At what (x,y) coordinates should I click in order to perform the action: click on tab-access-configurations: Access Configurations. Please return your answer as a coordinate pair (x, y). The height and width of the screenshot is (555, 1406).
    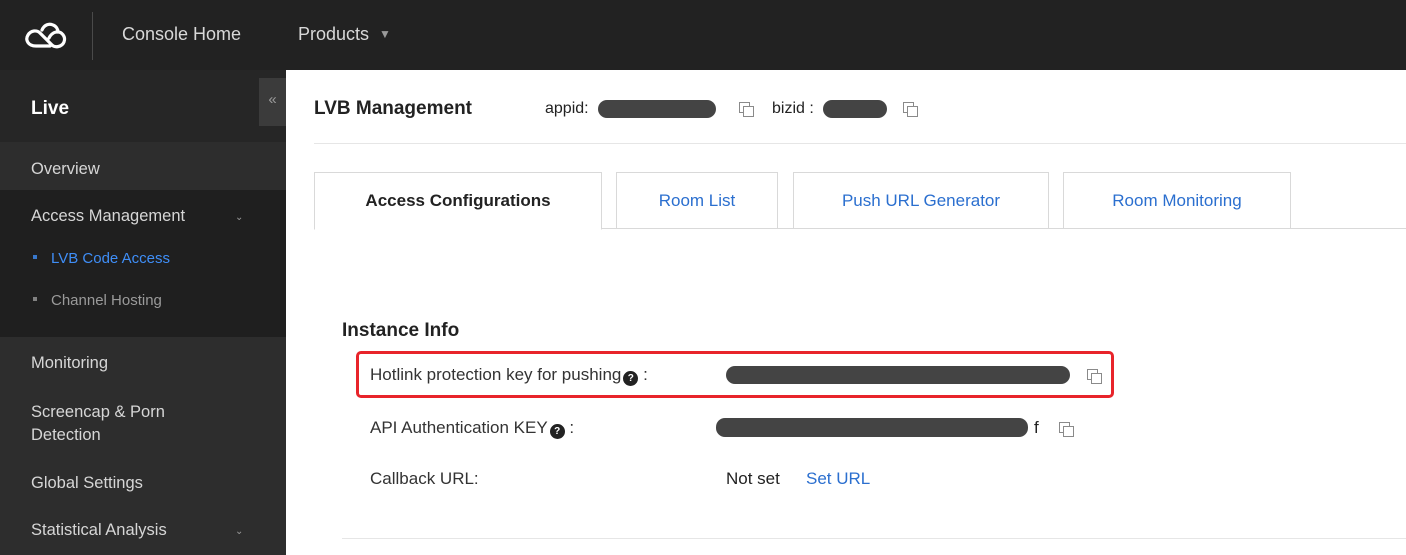
    Looking at the image, I should click on (458, 201).